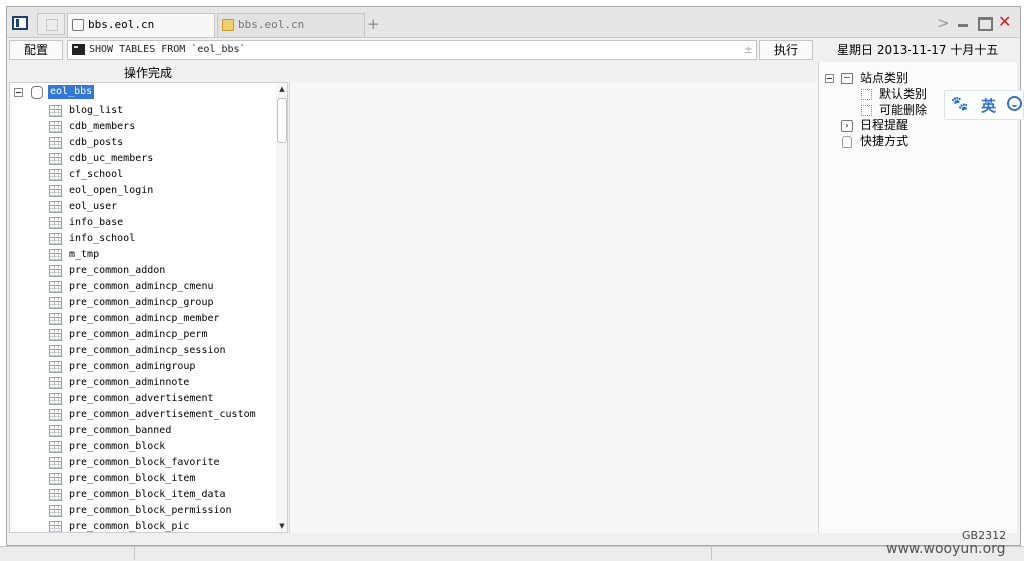 Image resolution: width=1024 pixels, height=561 pixels. What do you see at coordinates (111, 191) in the screenshot?
I see `table-name: eol_open_login` at bounding box center [111, 191].